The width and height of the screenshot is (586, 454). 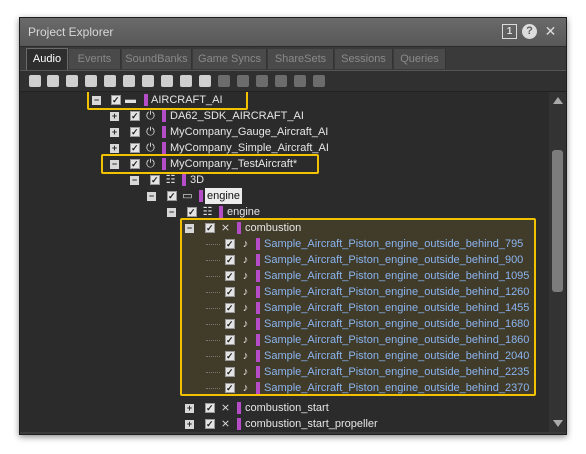 I want to click on sound-sfx-icon, so click(x=186, y=81).